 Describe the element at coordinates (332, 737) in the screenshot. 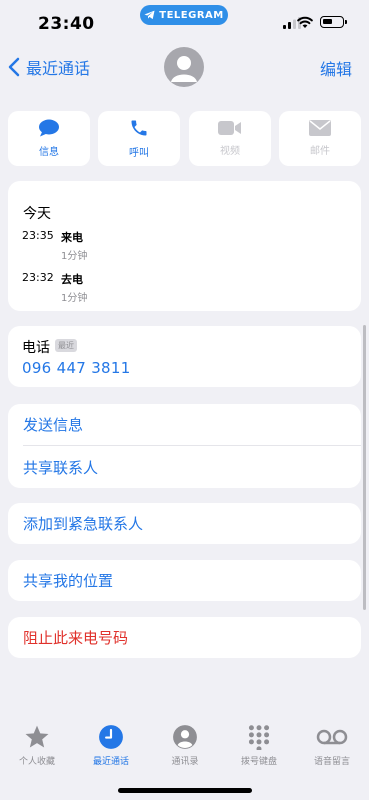

I see `voicemail-icon` at that location.